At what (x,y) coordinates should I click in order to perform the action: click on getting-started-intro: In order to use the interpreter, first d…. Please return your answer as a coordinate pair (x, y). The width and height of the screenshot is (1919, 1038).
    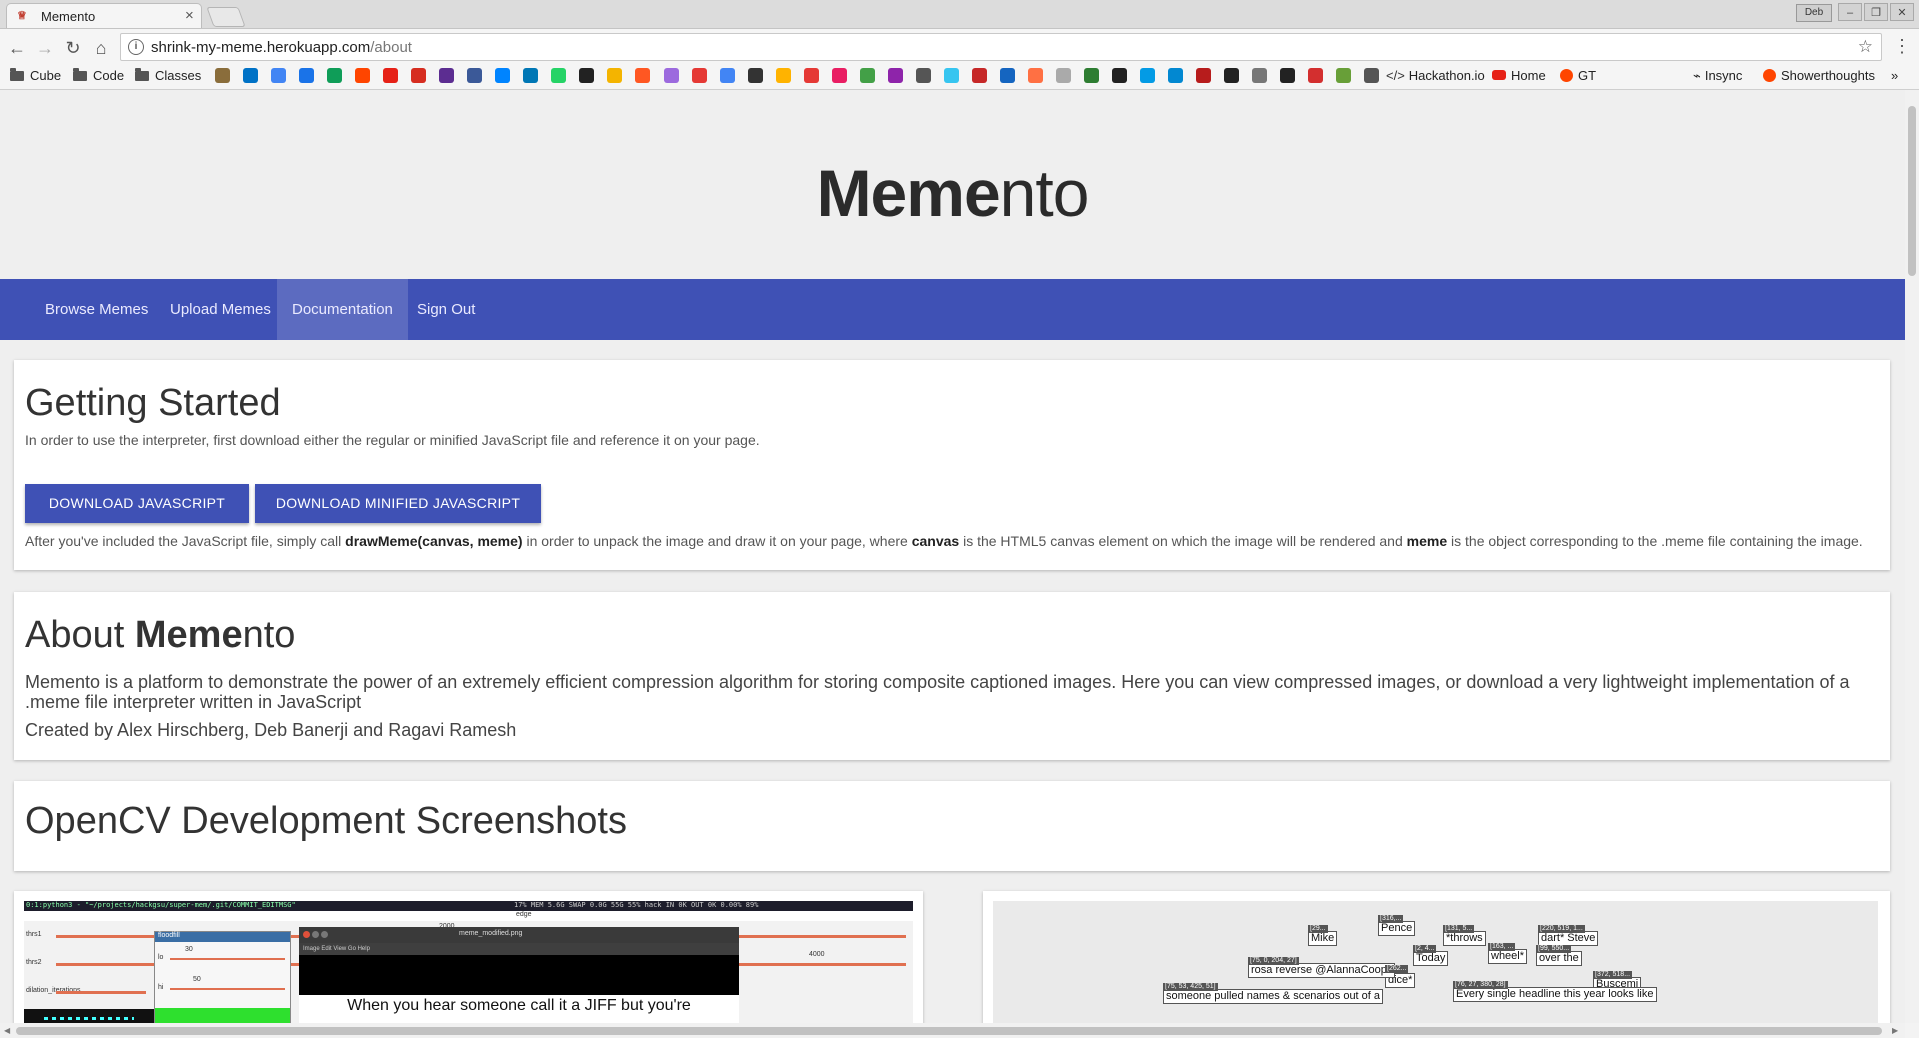
    Looking at the image, I should click on (392, 440).